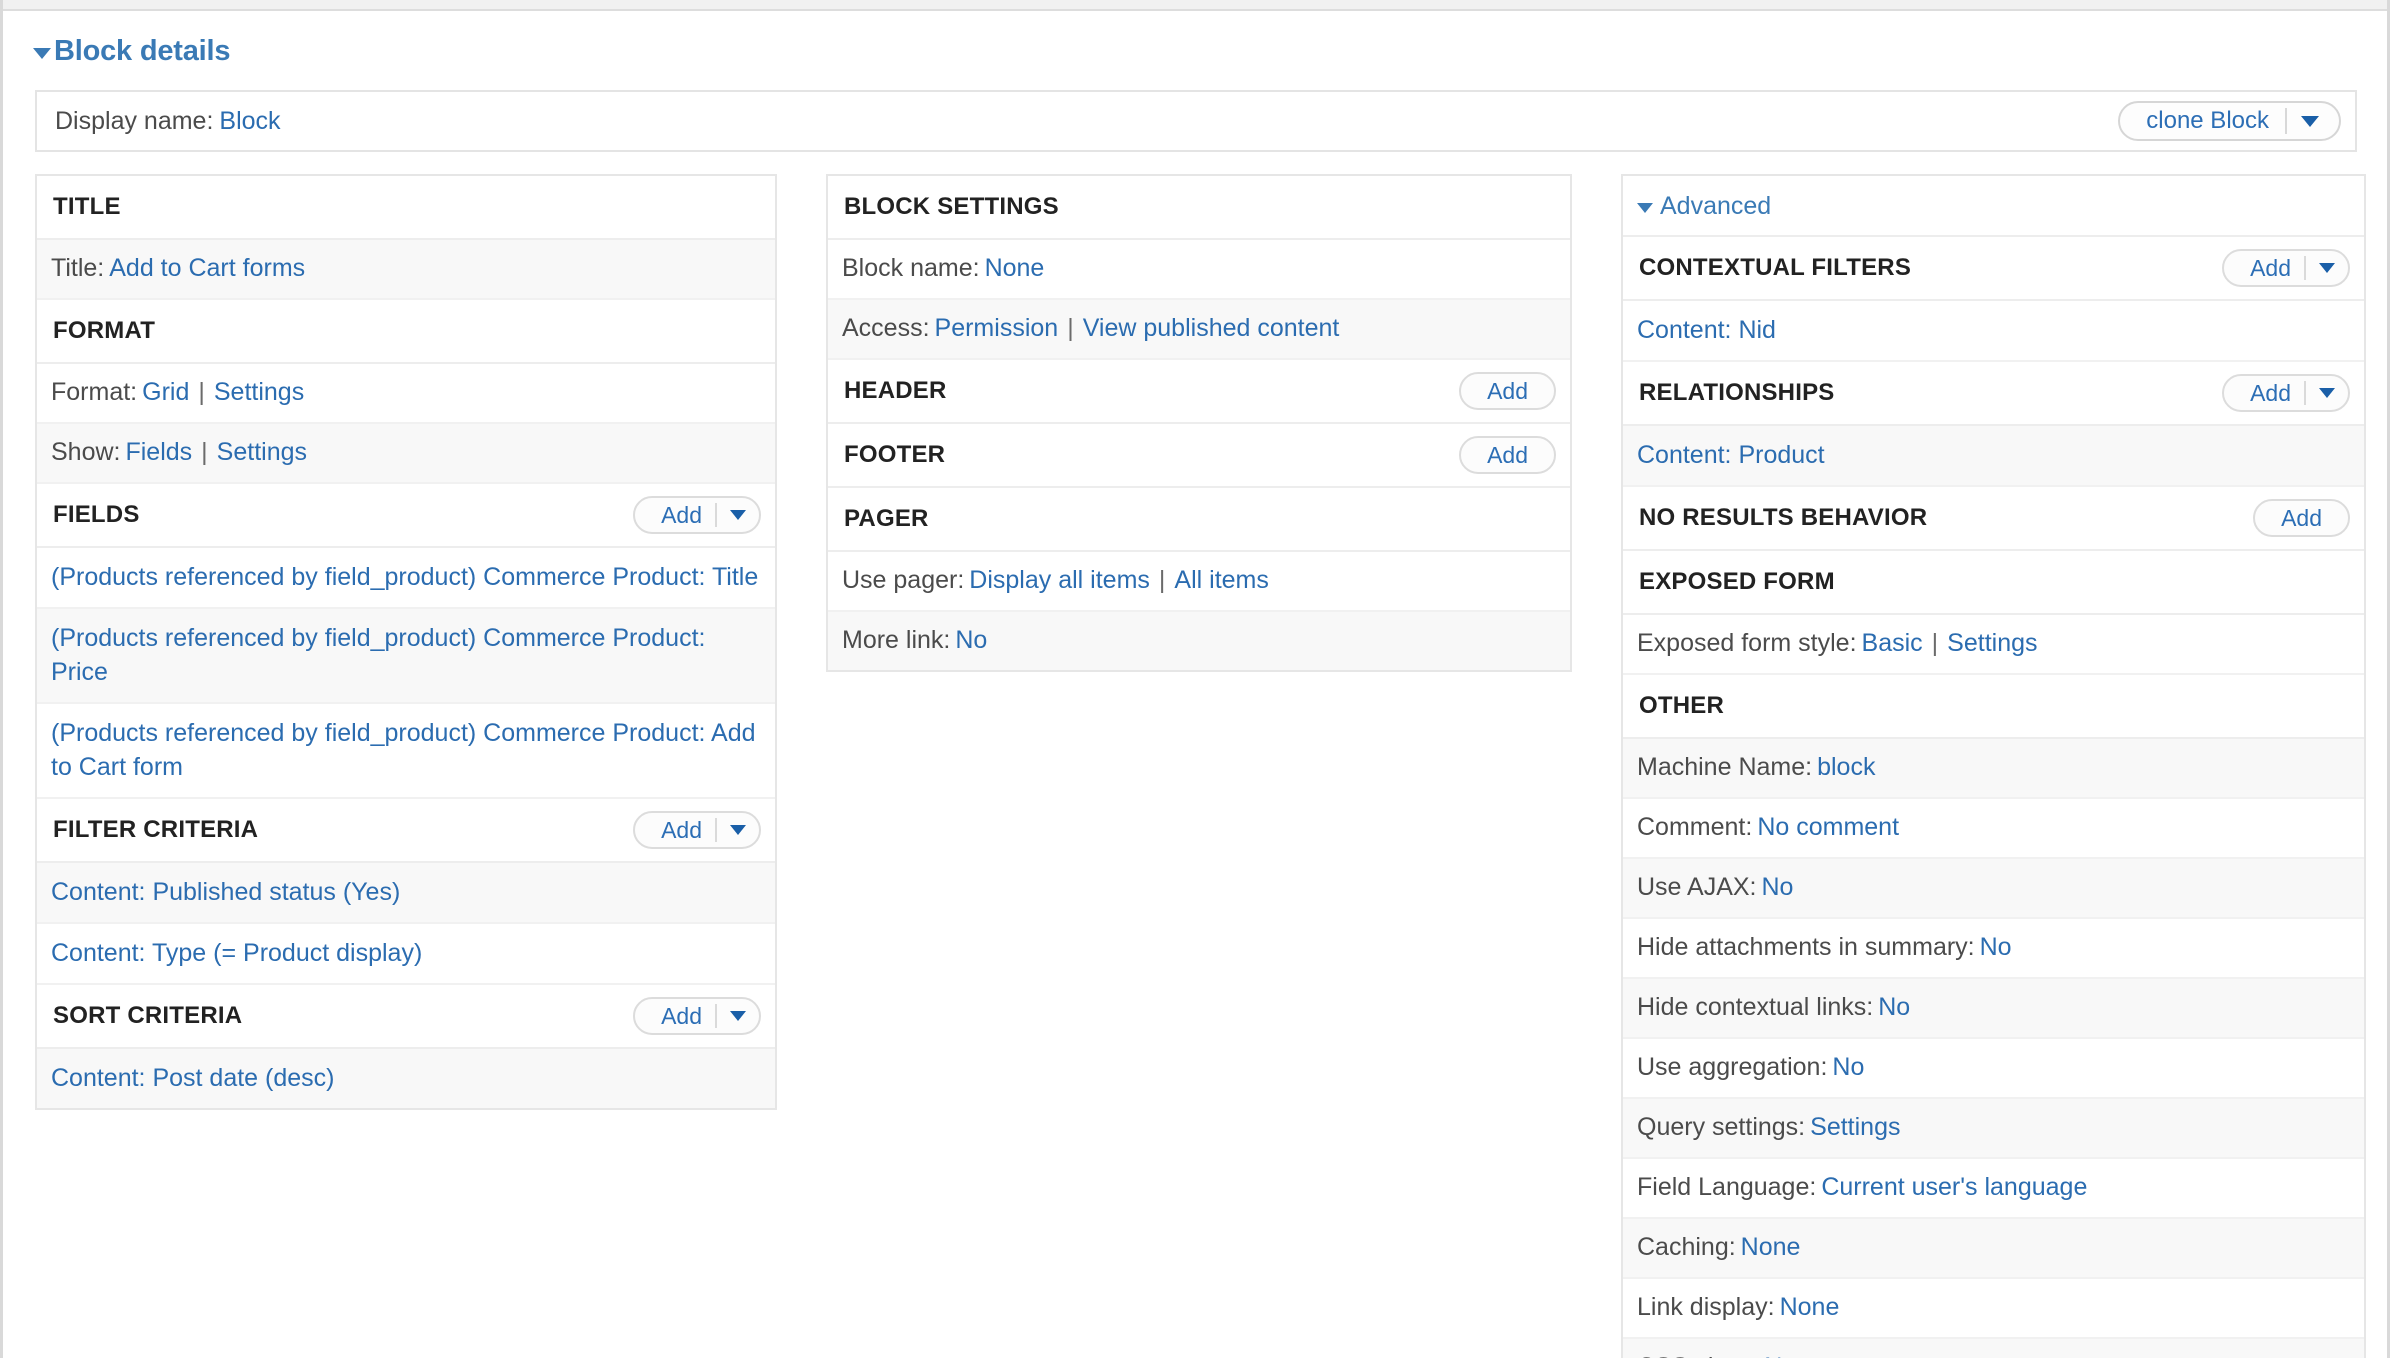 This screenshot has width=2390, height=1358. What do you see at coordinates (1195, 39) in the screenshot?
I see `block-details-header: Block details` at bounding box center [1195, 39].